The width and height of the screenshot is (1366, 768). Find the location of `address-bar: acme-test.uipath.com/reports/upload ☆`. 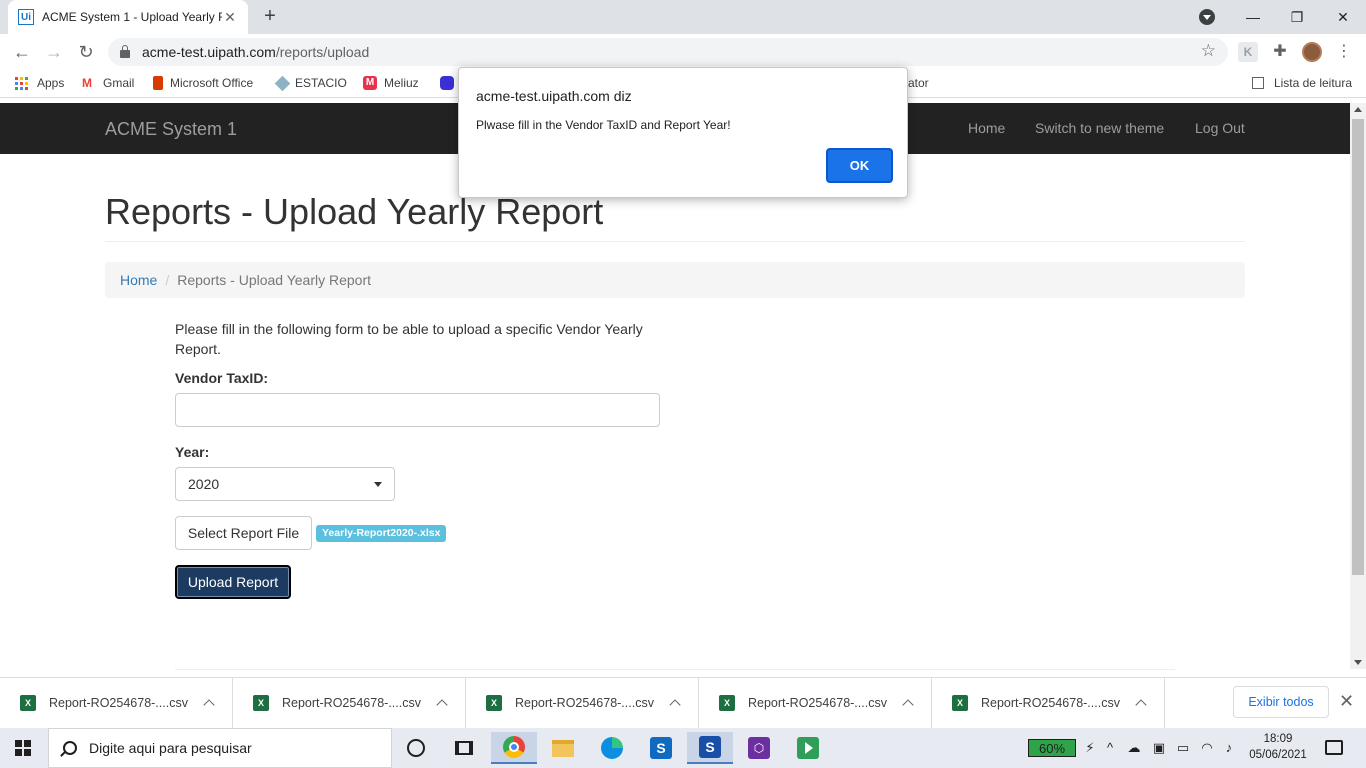

address-bar: acme-test.uipath.com/reports/upload ☆ is located at coordinates (668, 52).